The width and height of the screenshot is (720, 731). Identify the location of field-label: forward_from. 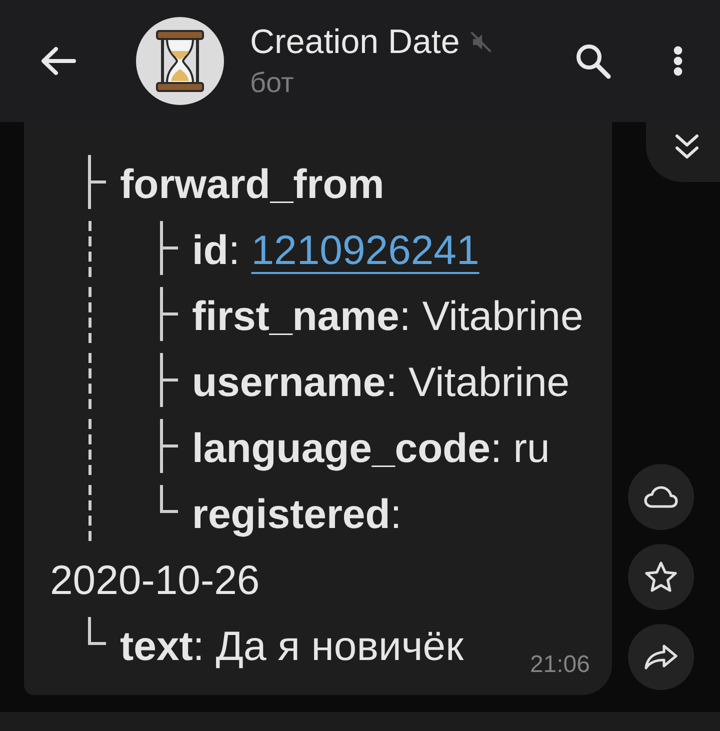
(252, 184).